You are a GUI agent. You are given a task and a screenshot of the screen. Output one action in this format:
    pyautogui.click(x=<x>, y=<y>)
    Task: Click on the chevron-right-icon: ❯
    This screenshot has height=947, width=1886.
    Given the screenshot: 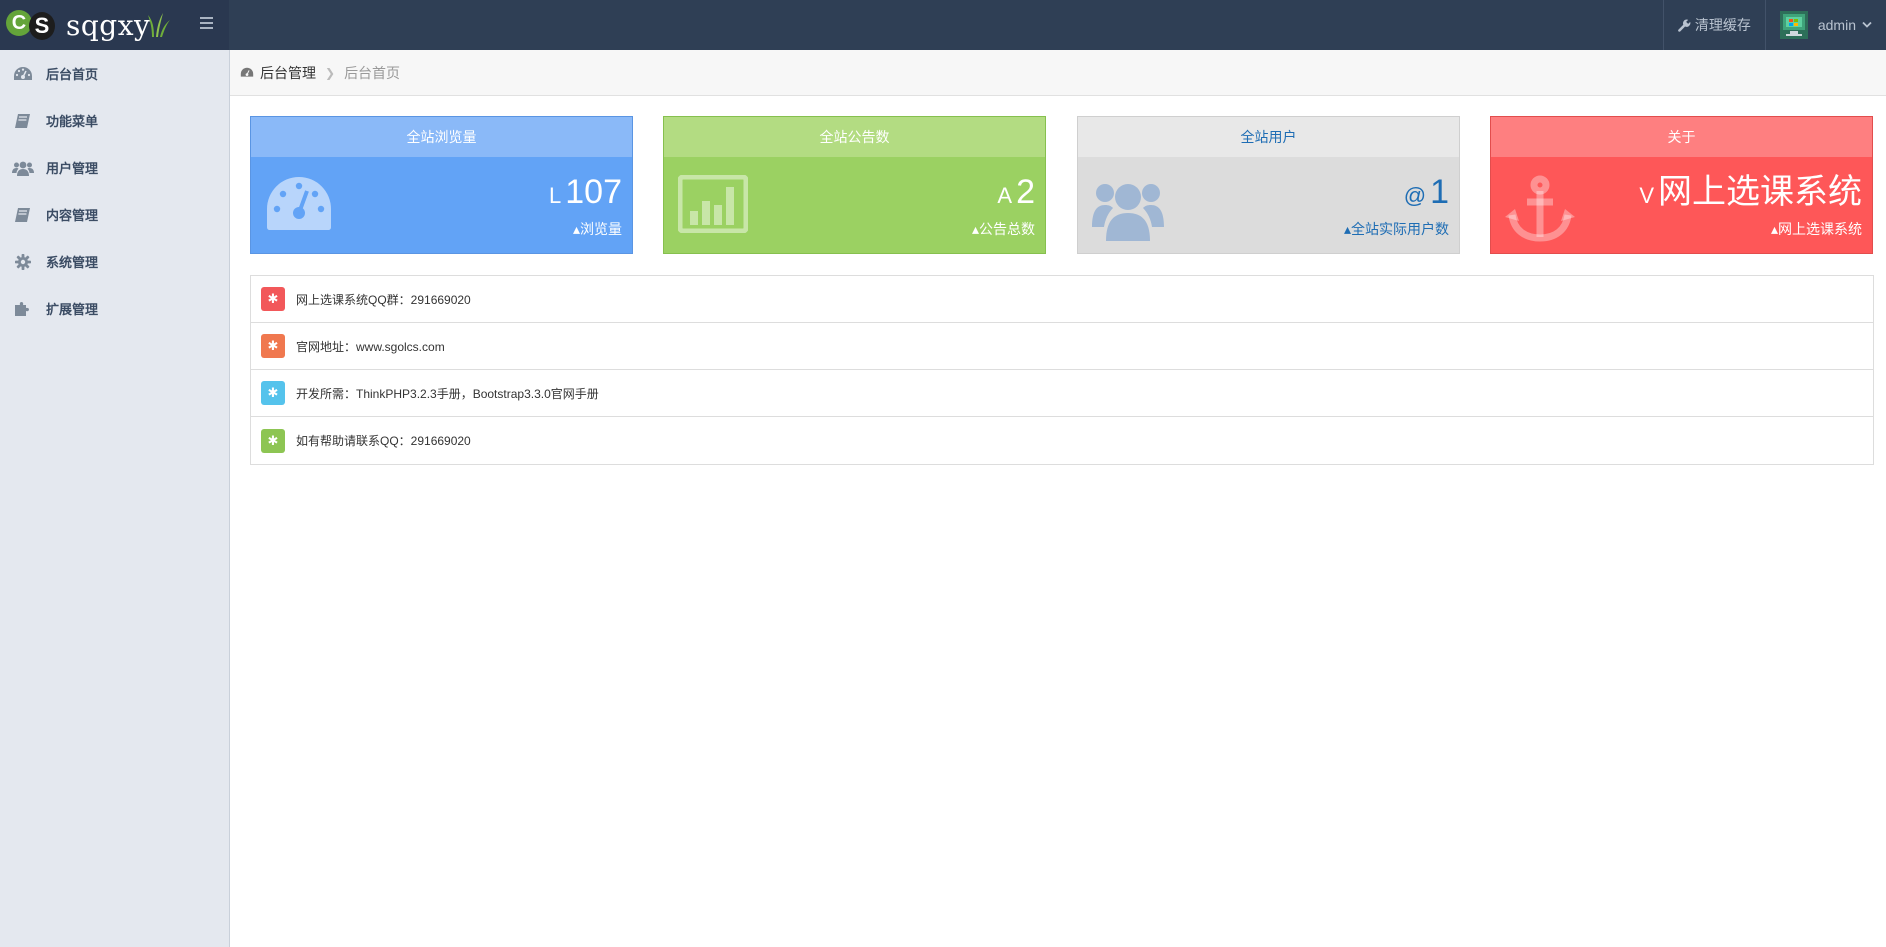 What is the action you would take?
    pyautogui.click(x=330, y=72)
    